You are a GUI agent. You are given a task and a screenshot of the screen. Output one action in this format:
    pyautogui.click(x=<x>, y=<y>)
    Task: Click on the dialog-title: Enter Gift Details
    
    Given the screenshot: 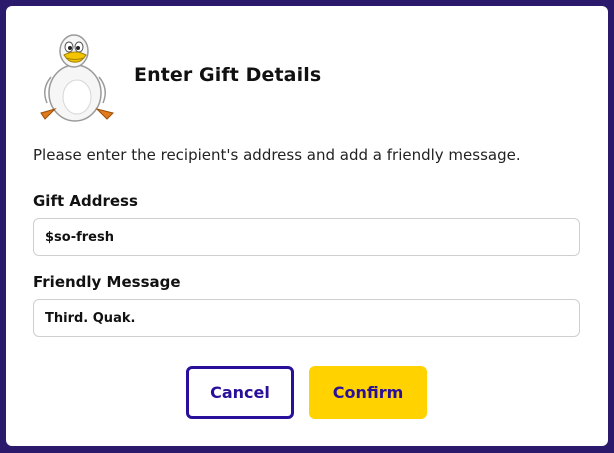 What is the action you would take?
    pyautogui.click(x=228, y=75)
    